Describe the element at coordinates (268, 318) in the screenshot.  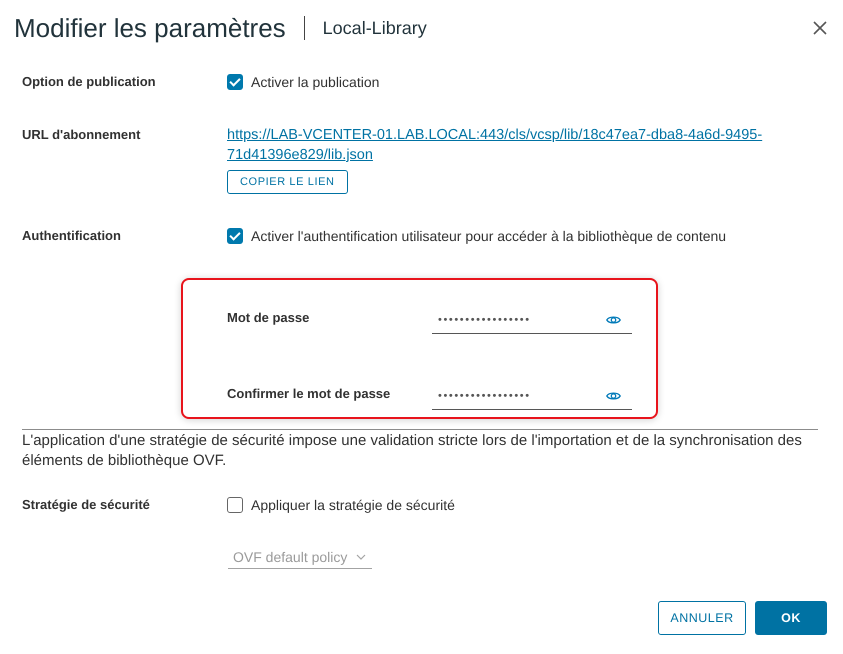
I see `field-label: Mot de passe` at that location.